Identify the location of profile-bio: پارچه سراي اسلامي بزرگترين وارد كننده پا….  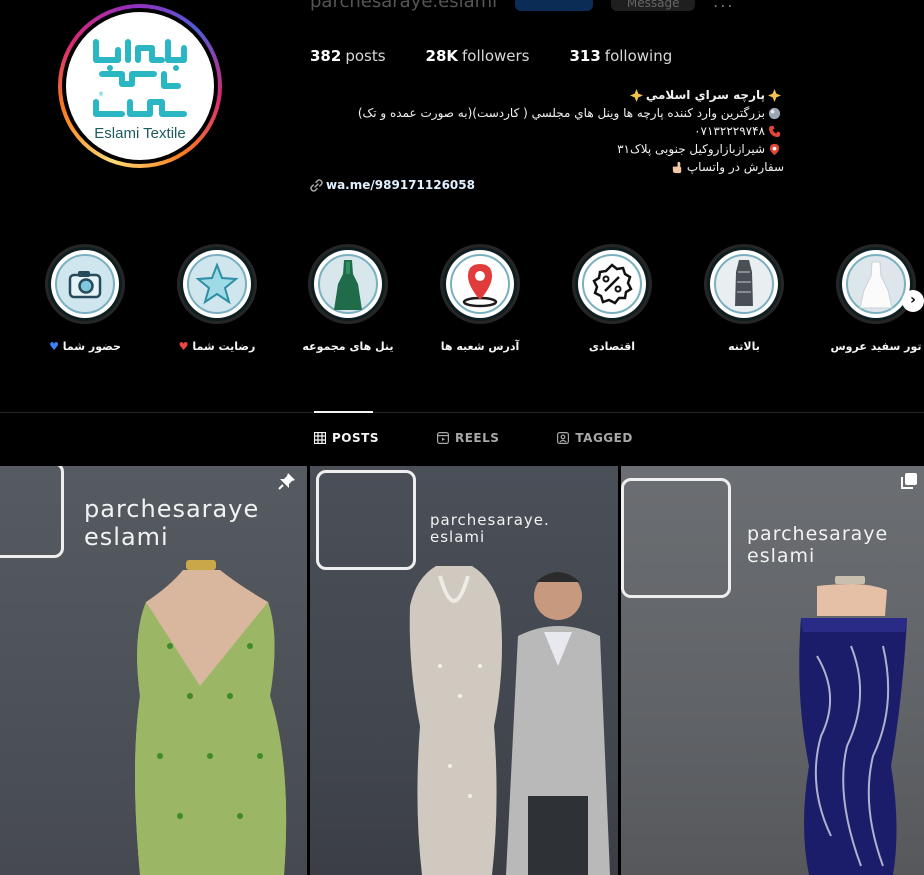
(548, 140).